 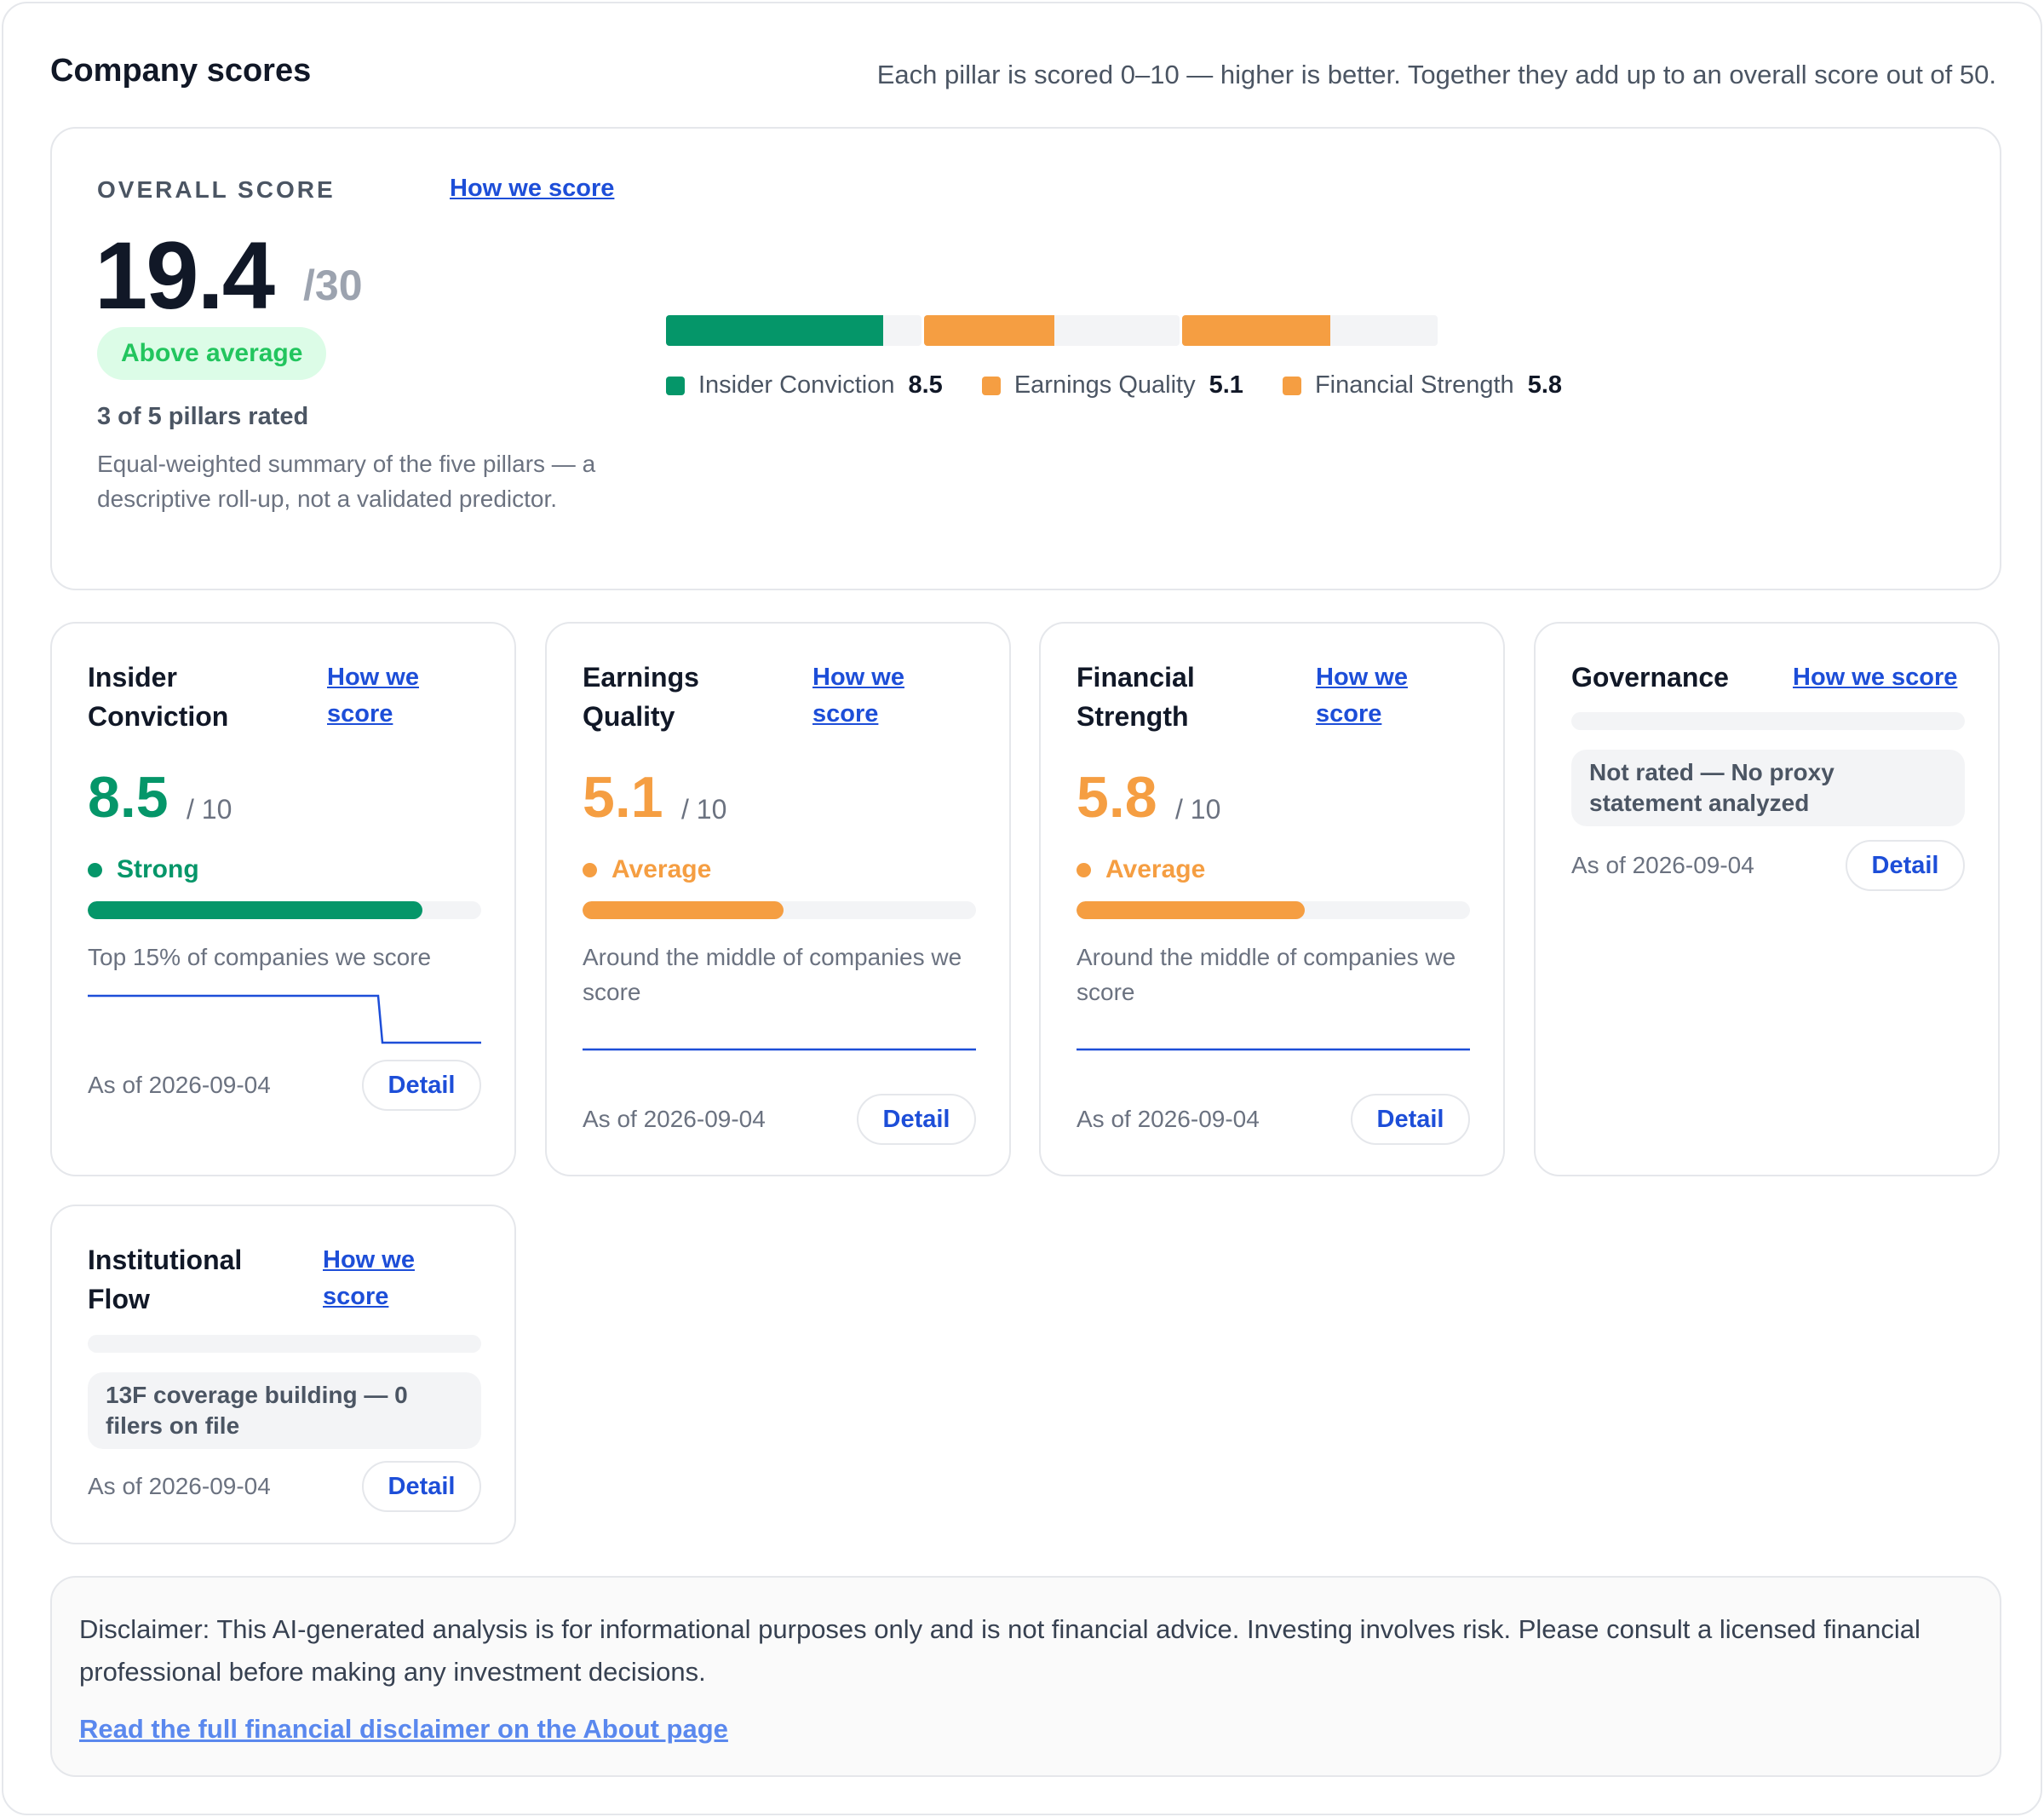 I want to click on pillar-status: Strong, so click(x=143, y=869).